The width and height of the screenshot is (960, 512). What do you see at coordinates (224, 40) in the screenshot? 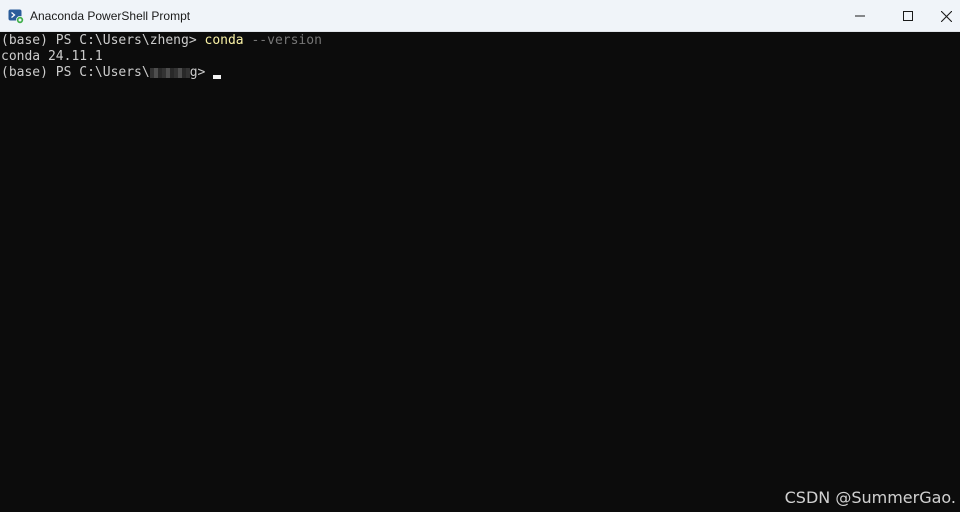
I see `command-text: conda` at bounding box center [224, 40].